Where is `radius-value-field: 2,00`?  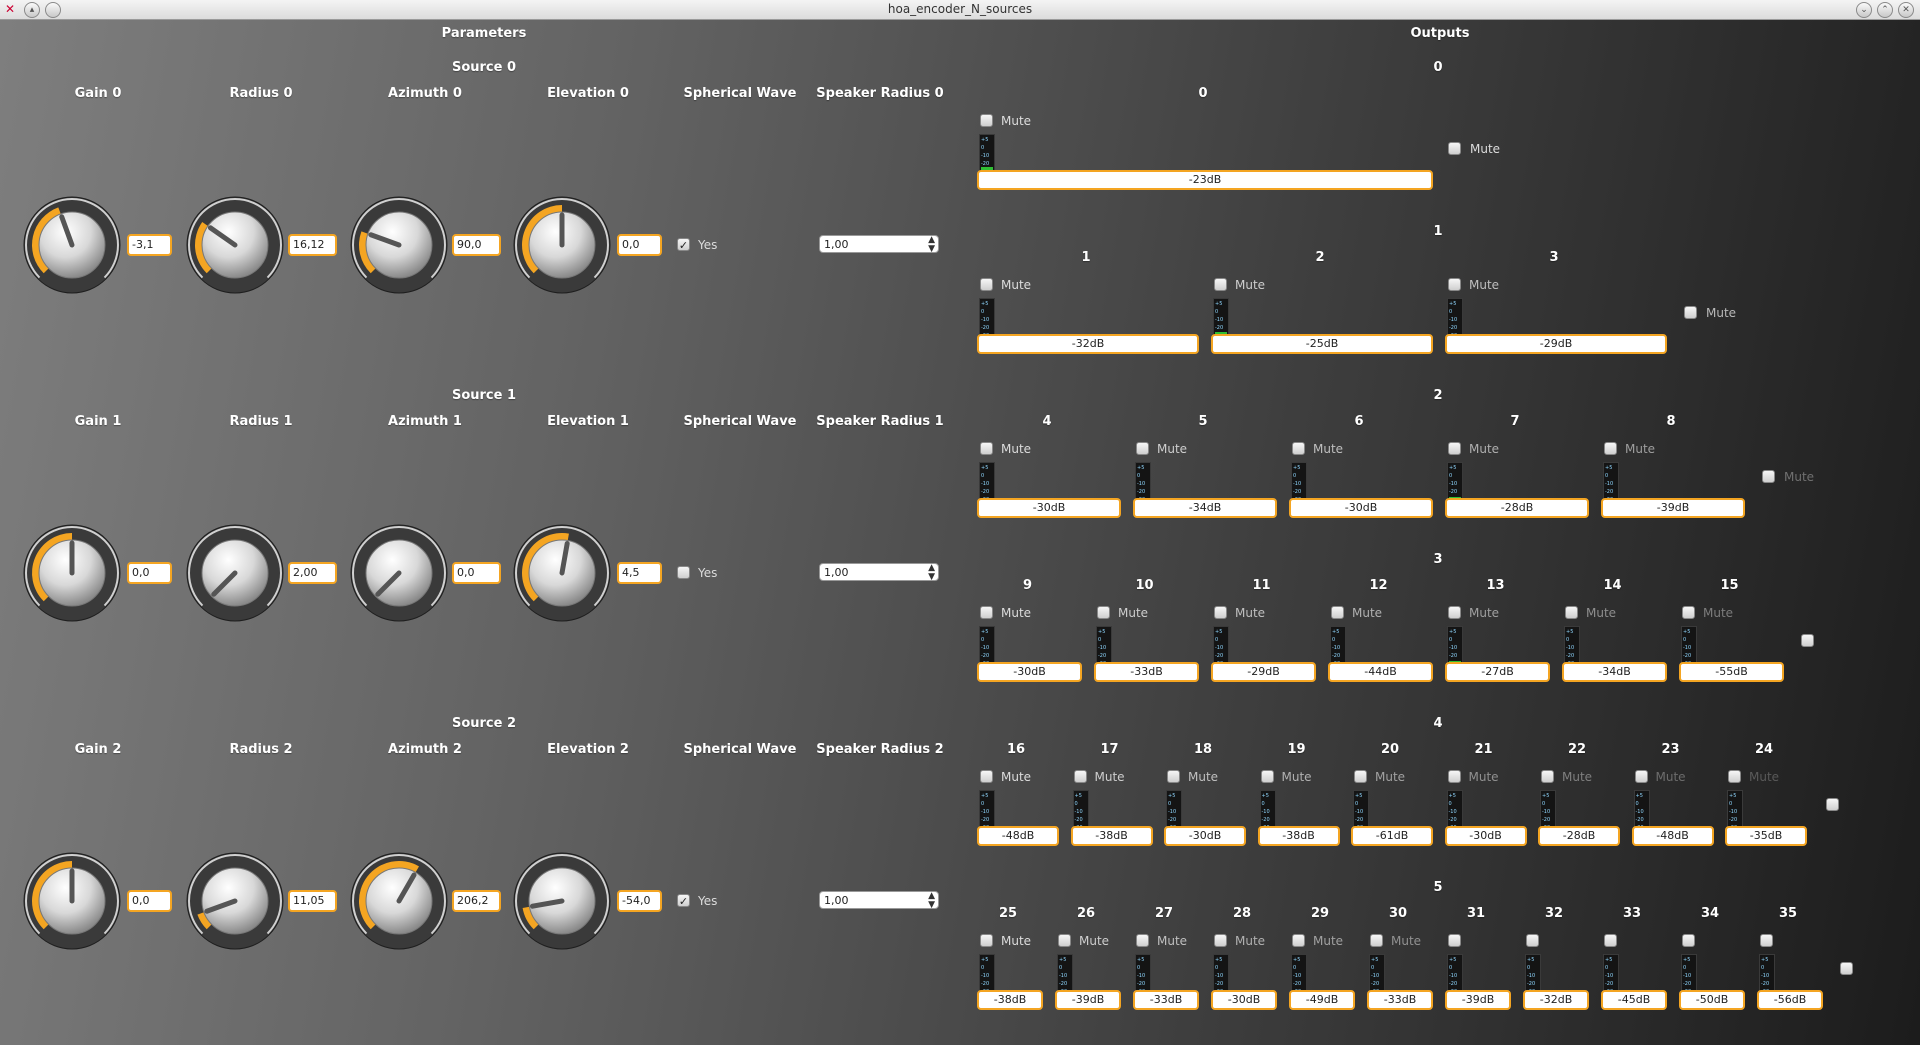
radius-value-field: 2,00 is located at coordinates (312, 573).